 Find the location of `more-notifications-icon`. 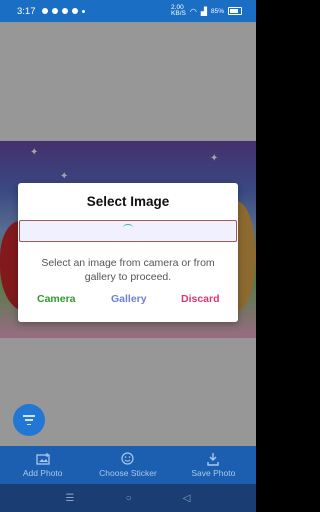

more-notifications-icon is located at coordinates (83, 11).